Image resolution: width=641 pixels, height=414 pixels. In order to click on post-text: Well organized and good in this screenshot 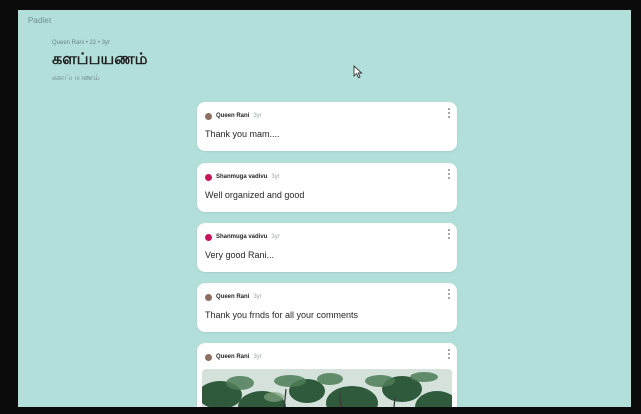, I will do `click(255, 195)`.